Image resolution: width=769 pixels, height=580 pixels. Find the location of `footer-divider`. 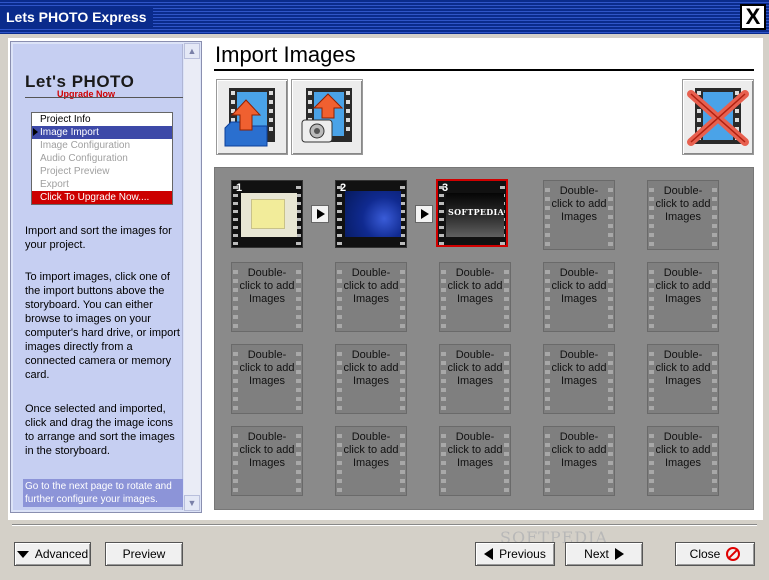

footer-divider is located at coordinates (384, 525).